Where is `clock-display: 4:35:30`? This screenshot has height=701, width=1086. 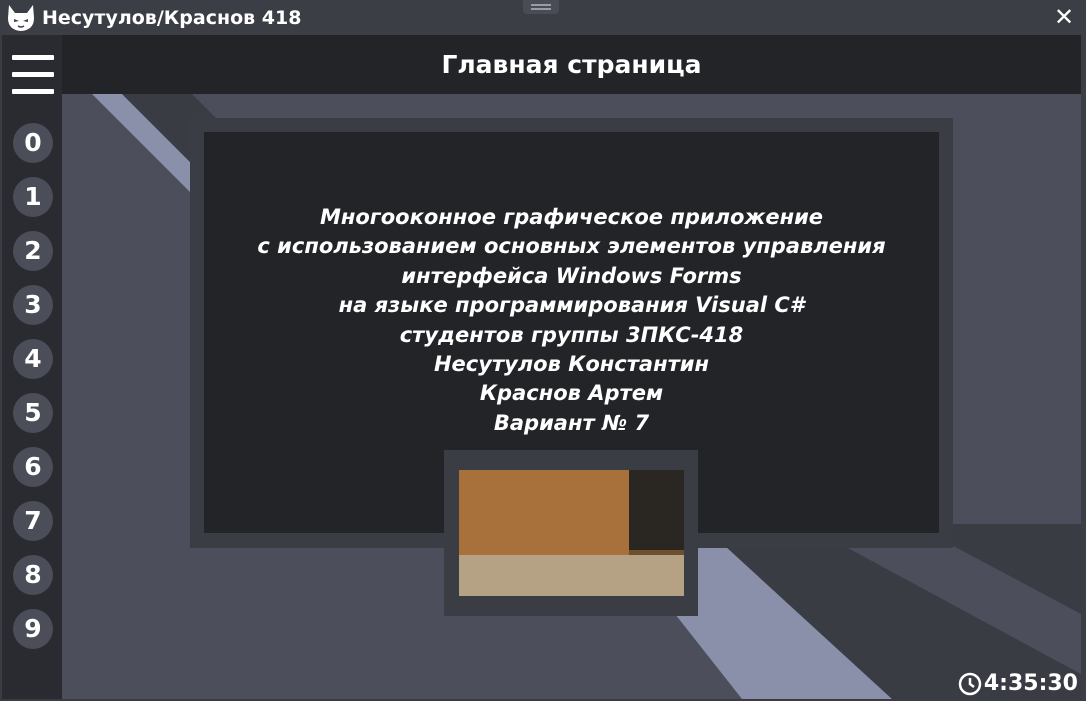 clock-display: 4:35:30 is located at coordinates (1018, 684).